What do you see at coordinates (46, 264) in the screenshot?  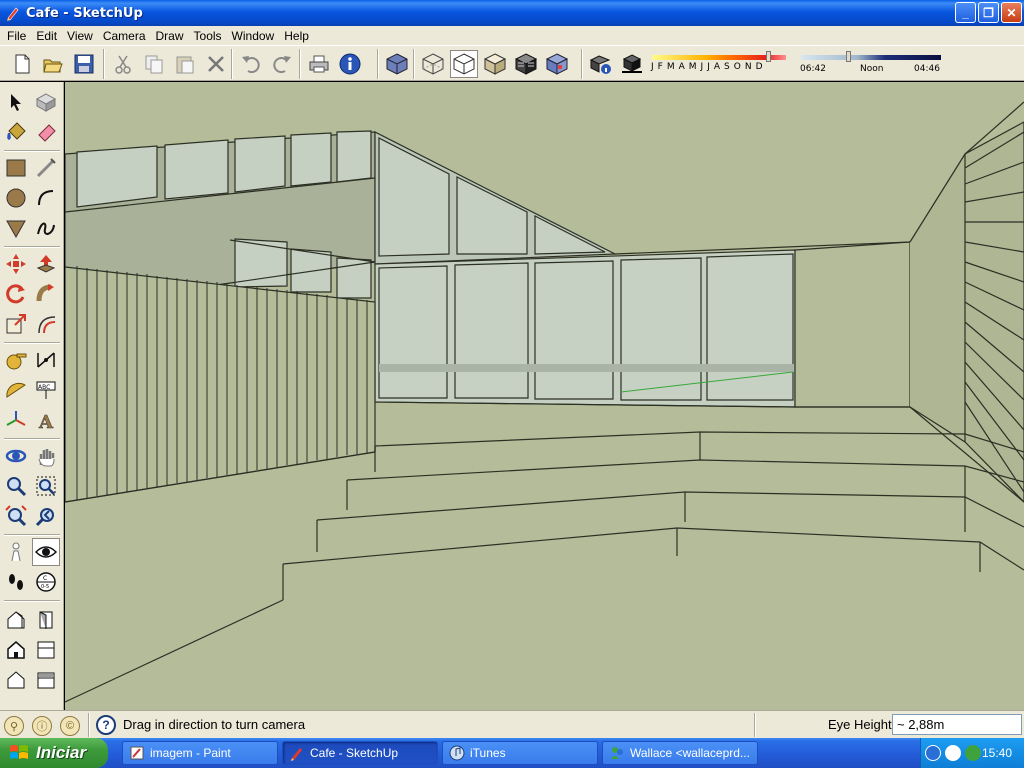 I see `push-pull-icon` at bounding box center [46, 264].